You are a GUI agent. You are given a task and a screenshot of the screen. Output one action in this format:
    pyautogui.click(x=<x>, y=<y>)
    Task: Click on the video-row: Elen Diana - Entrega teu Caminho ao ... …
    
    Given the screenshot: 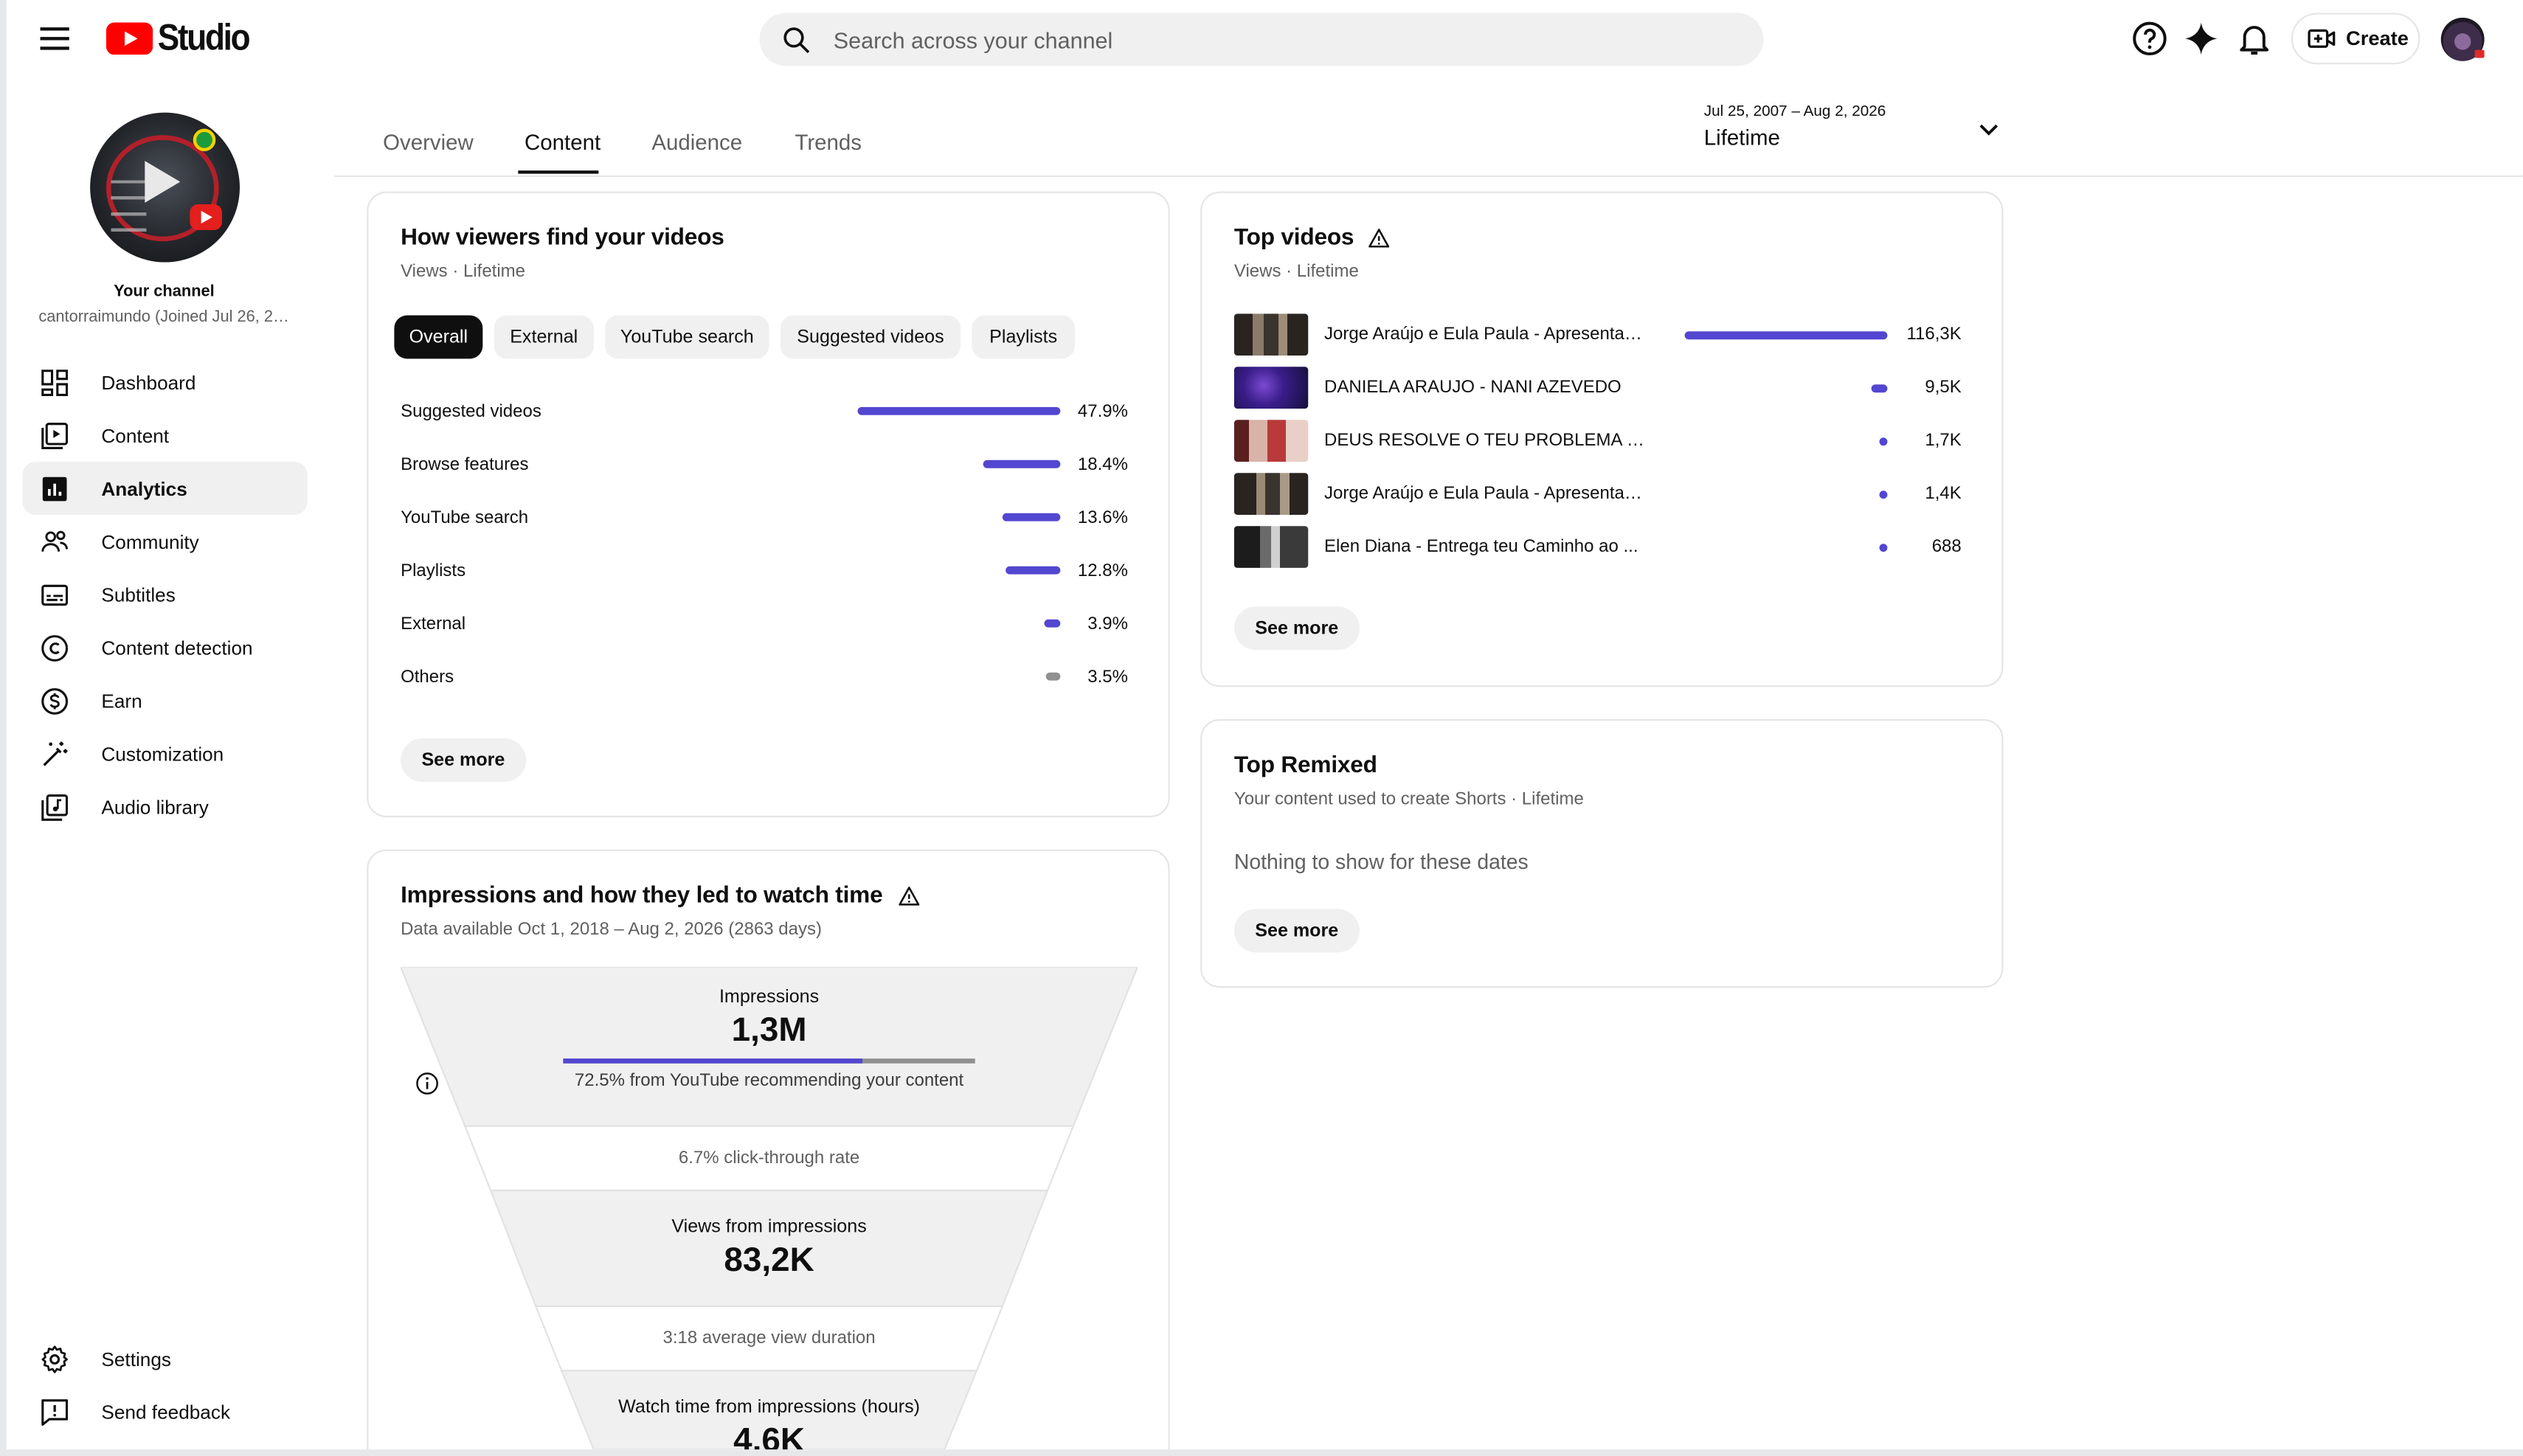 What is the action you would take?
    pyautogui.click(x=1597, y=548)
    